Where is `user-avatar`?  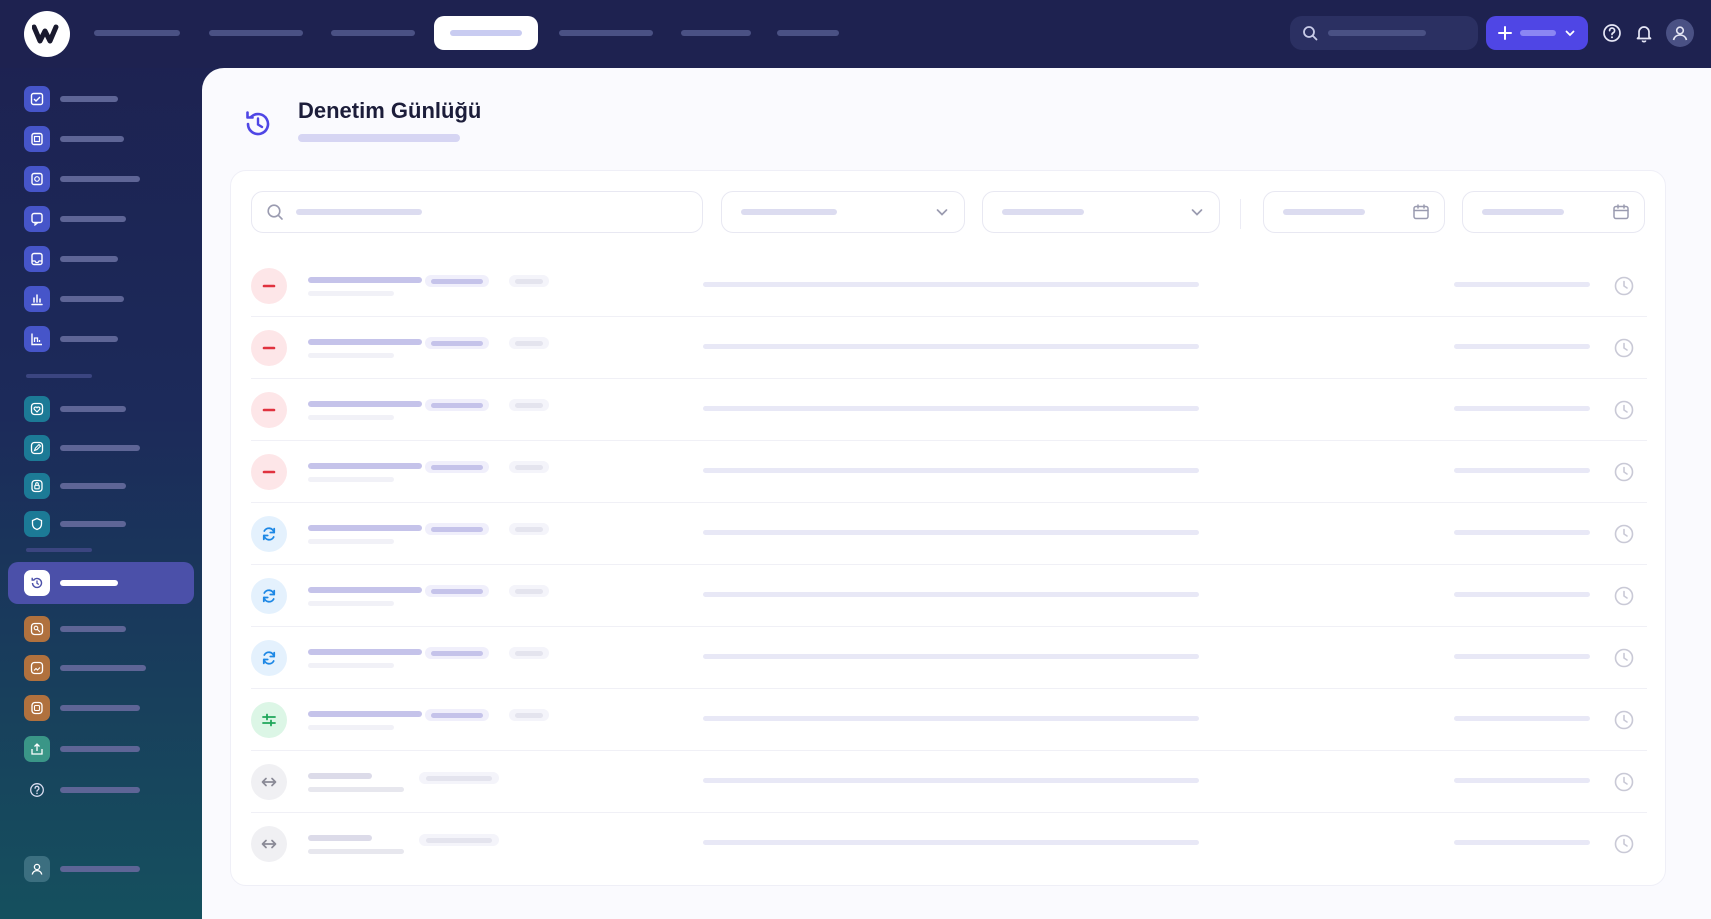 user-avatar is located at coordinates (1680, 33).